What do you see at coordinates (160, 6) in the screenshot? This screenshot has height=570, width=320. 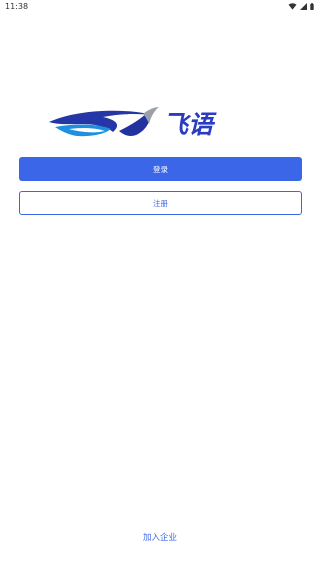 I see `status-bar: 11:38` at bounding box center [160, 6].